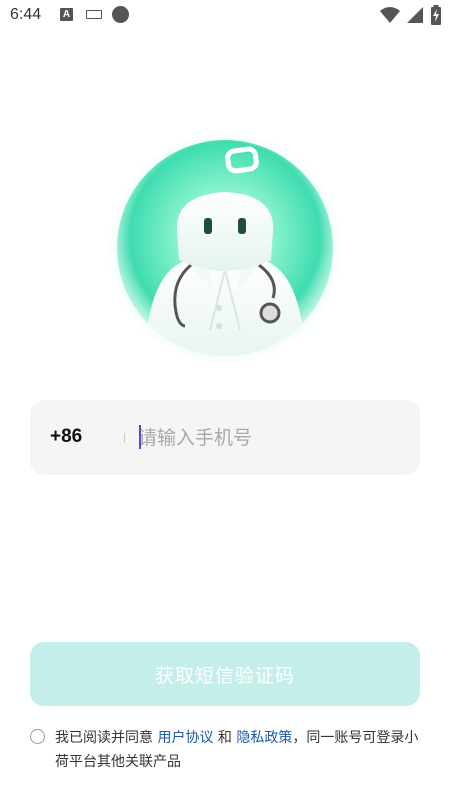 Image resolution: width=450 pixels, height=800 pixels. Describe the element at coordinates (390, 15) in the screenshot. I see `wifi-icon` at that location.